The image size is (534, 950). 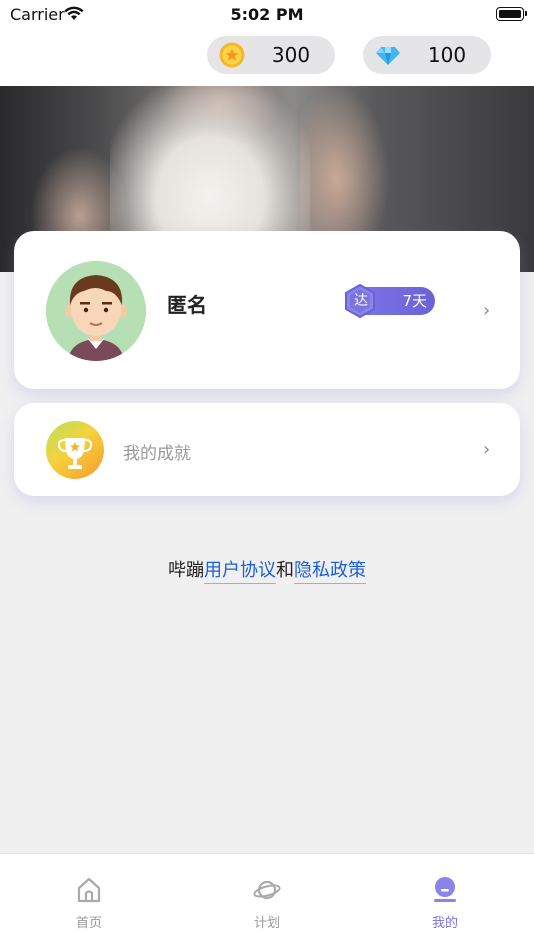 What do you see at coordinates (445, 889) in the screenshot?
I see `profile-icon` at bounding box center [445, 889].